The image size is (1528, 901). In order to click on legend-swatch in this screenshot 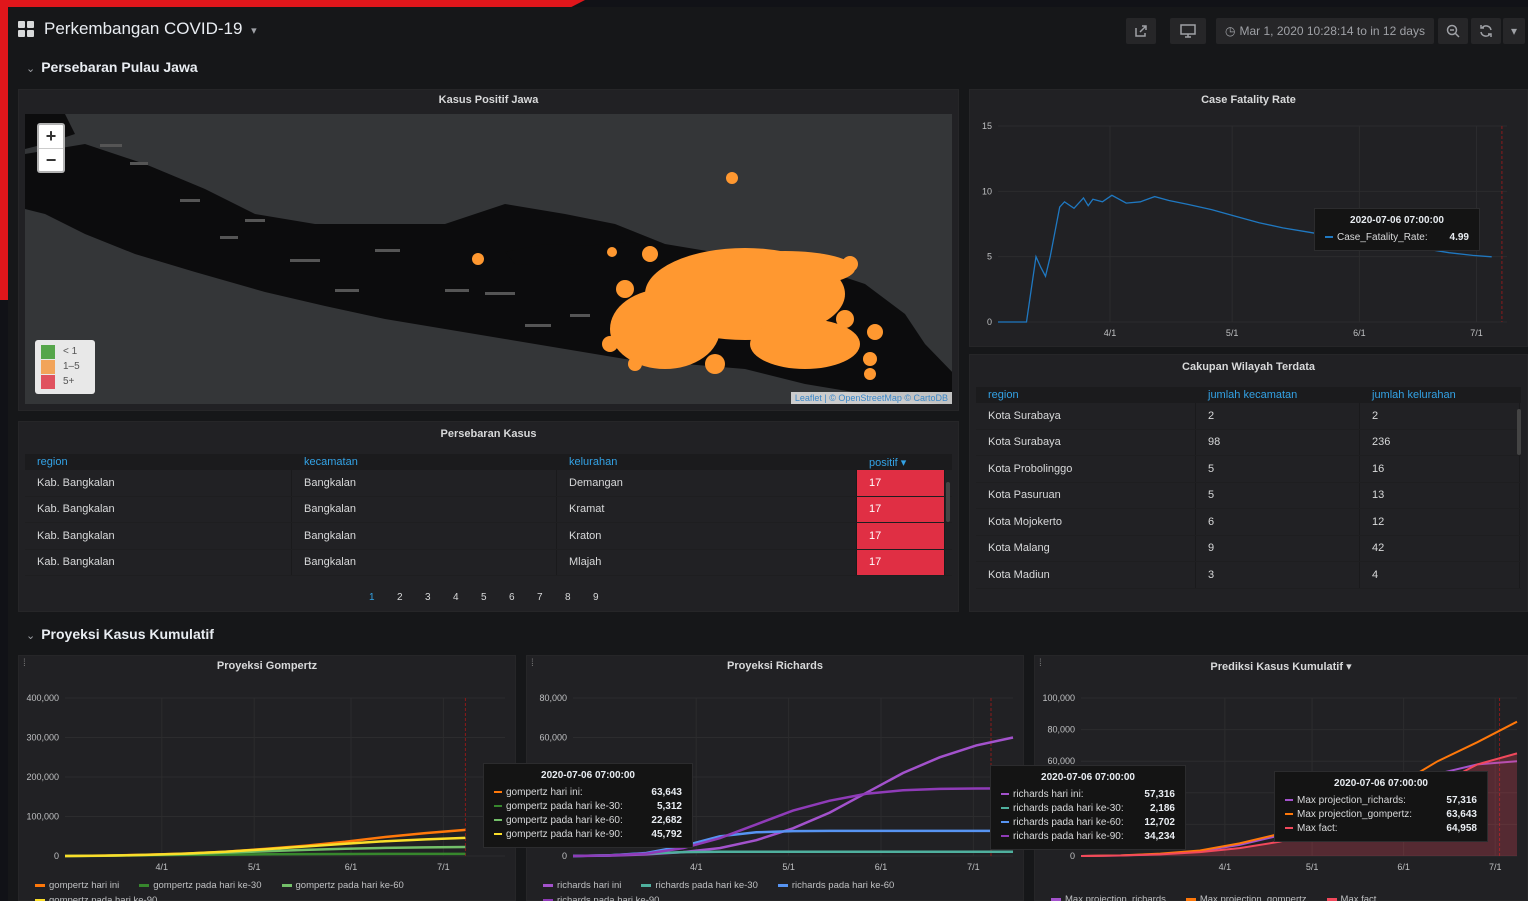, I will do `click(40, 885)`.